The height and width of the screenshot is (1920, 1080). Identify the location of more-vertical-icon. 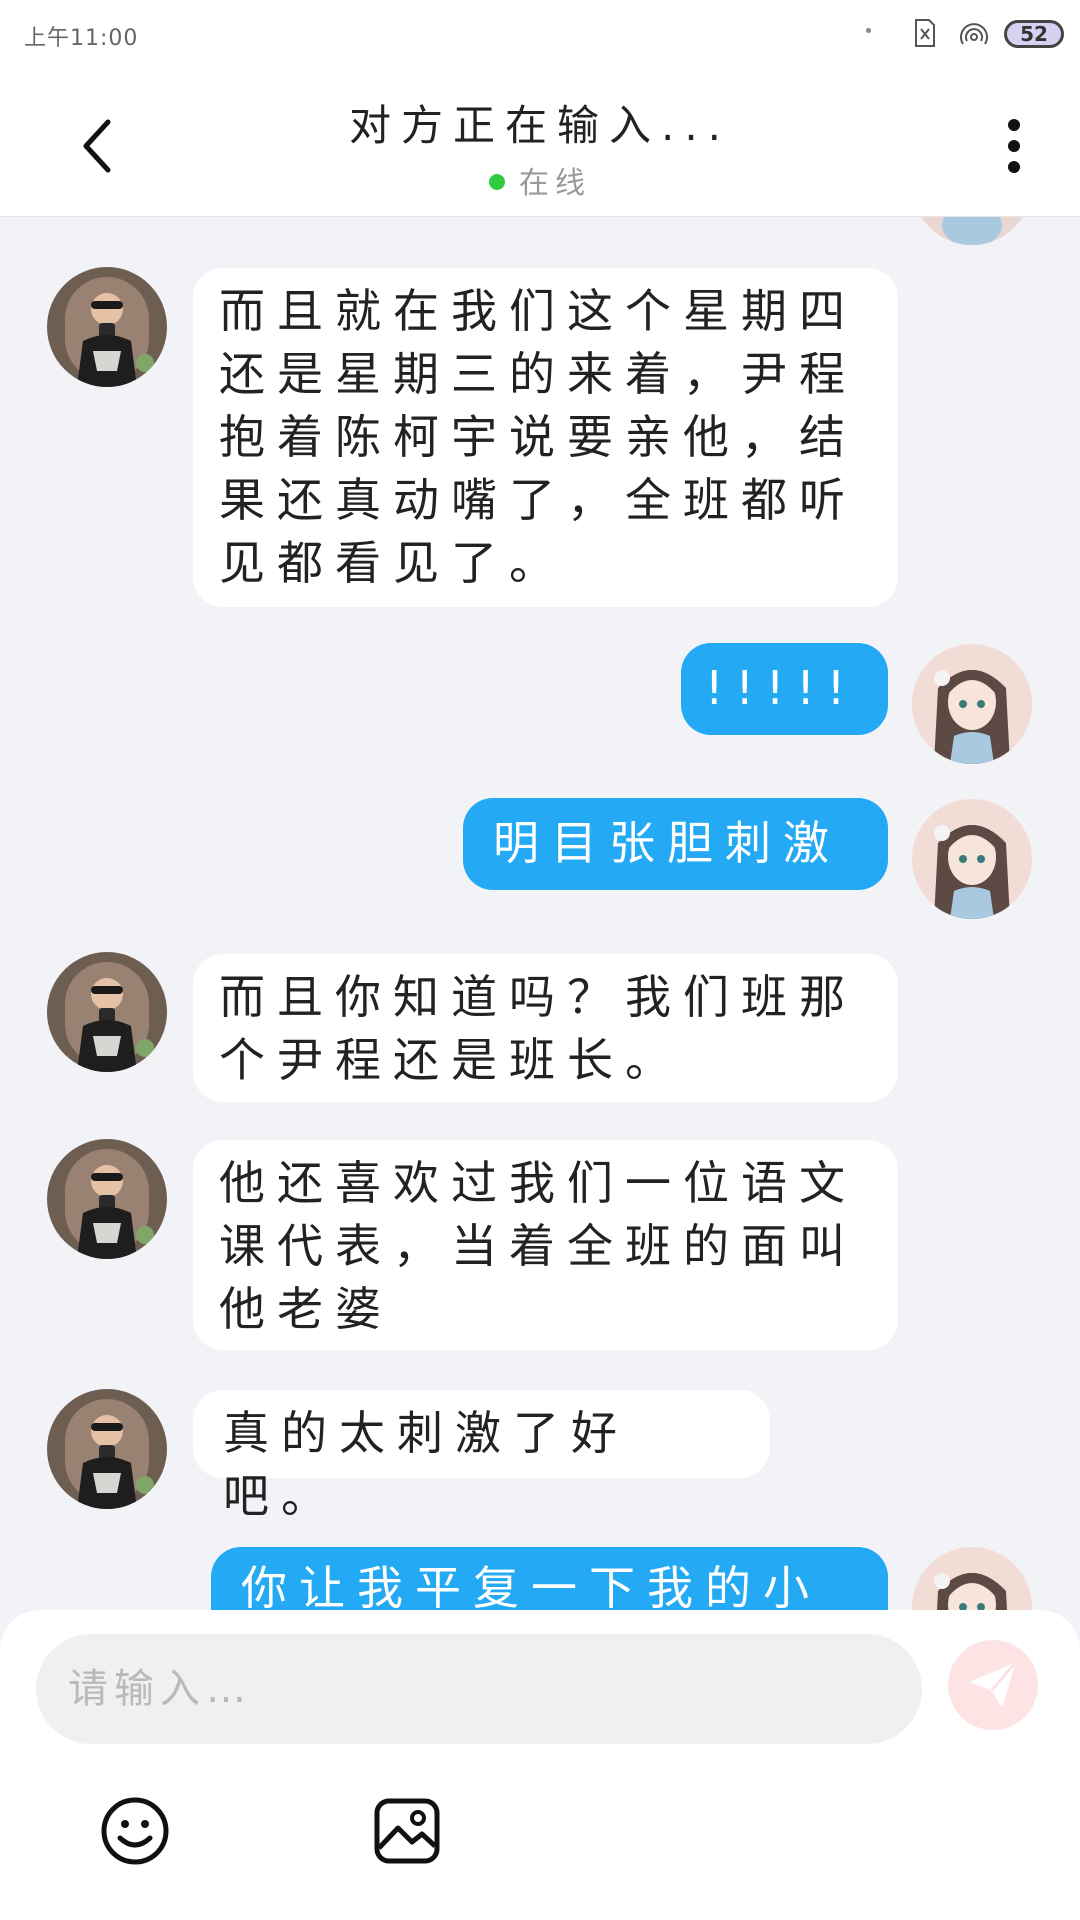
(1014, 146).